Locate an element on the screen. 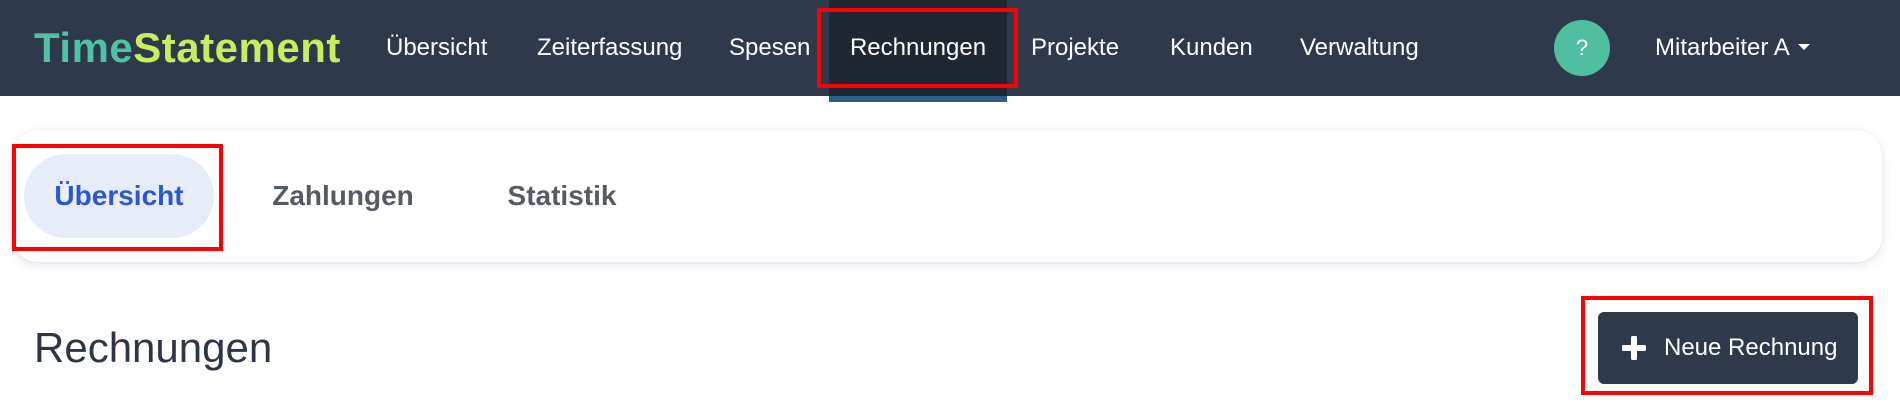 The image size is (1900, 418). nav-item-verwaltung: Verwaltung is located at coordinates (1359, 48).